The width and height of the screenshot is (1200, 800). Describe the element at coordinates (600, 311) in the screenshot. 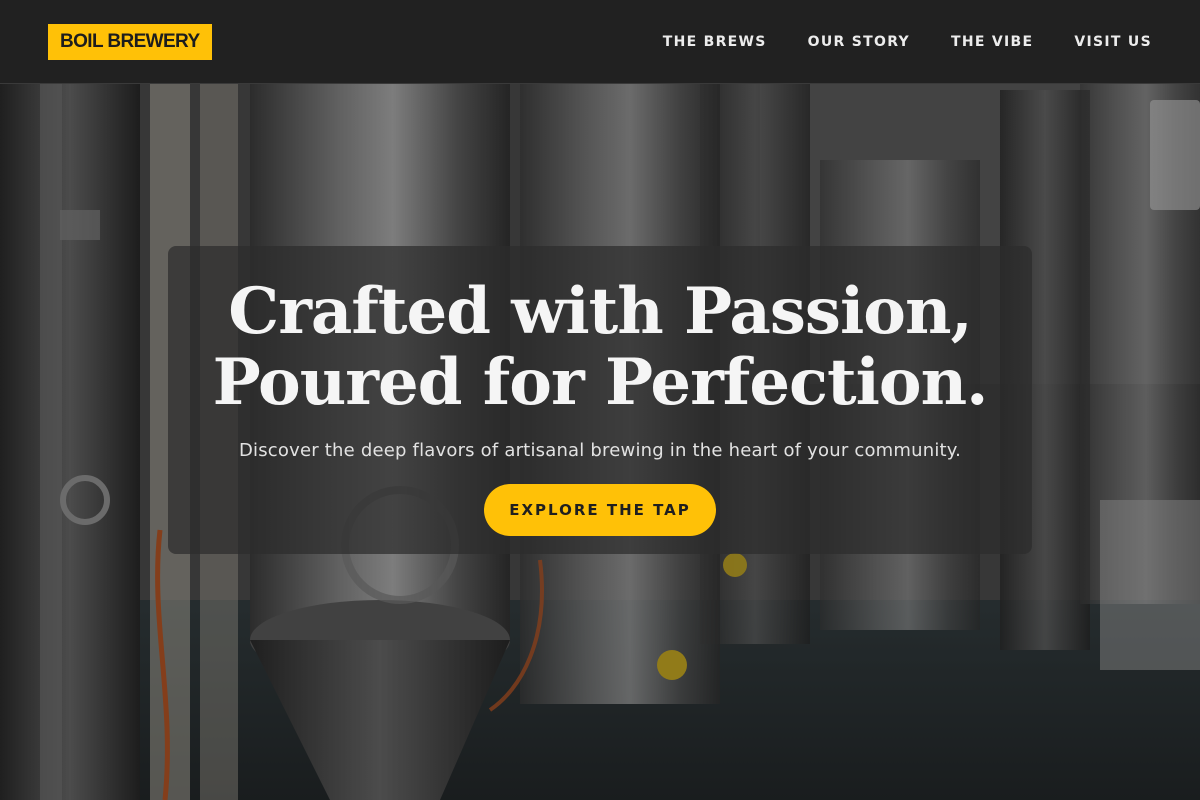

I see `hero-title-line-1: Crafted with Passion,` at that location.